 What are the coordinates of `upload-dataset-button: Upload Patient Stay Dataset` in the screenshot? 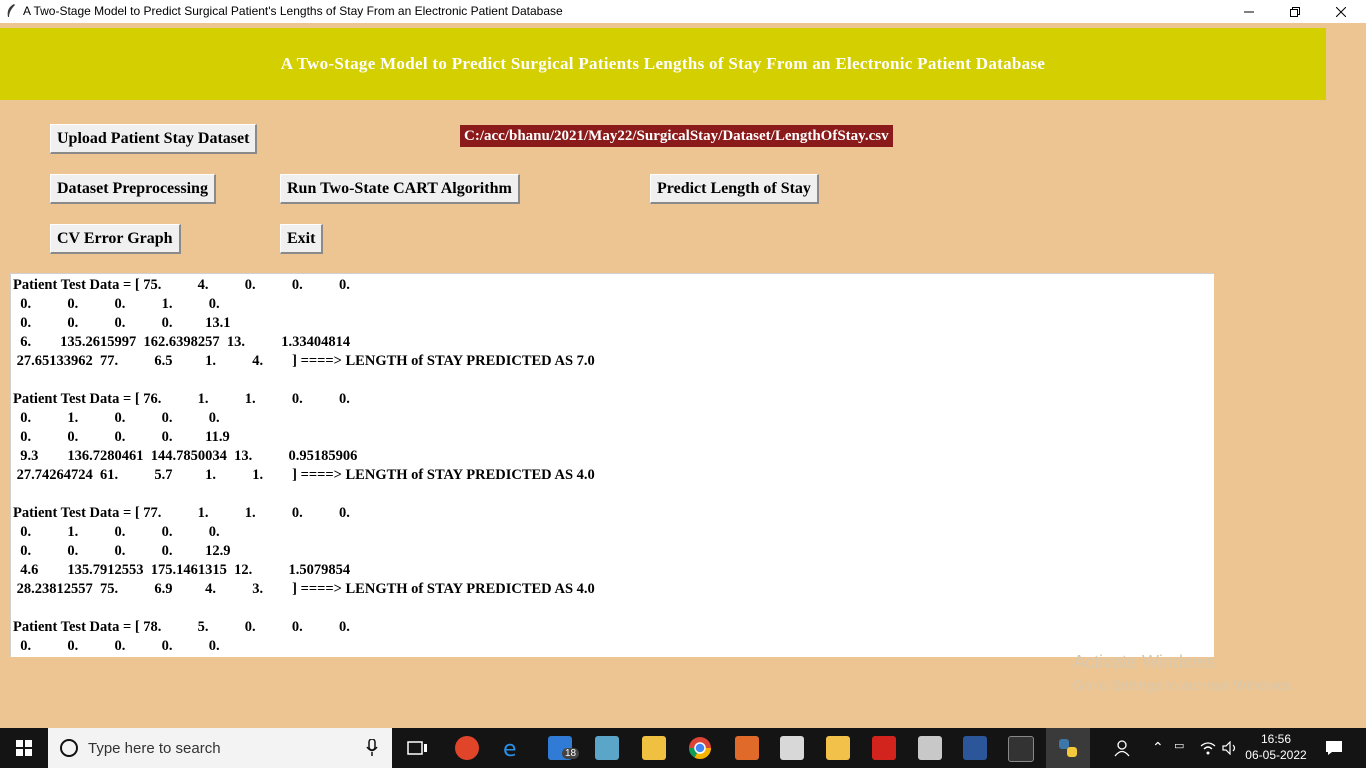 It's located at (154, 139).